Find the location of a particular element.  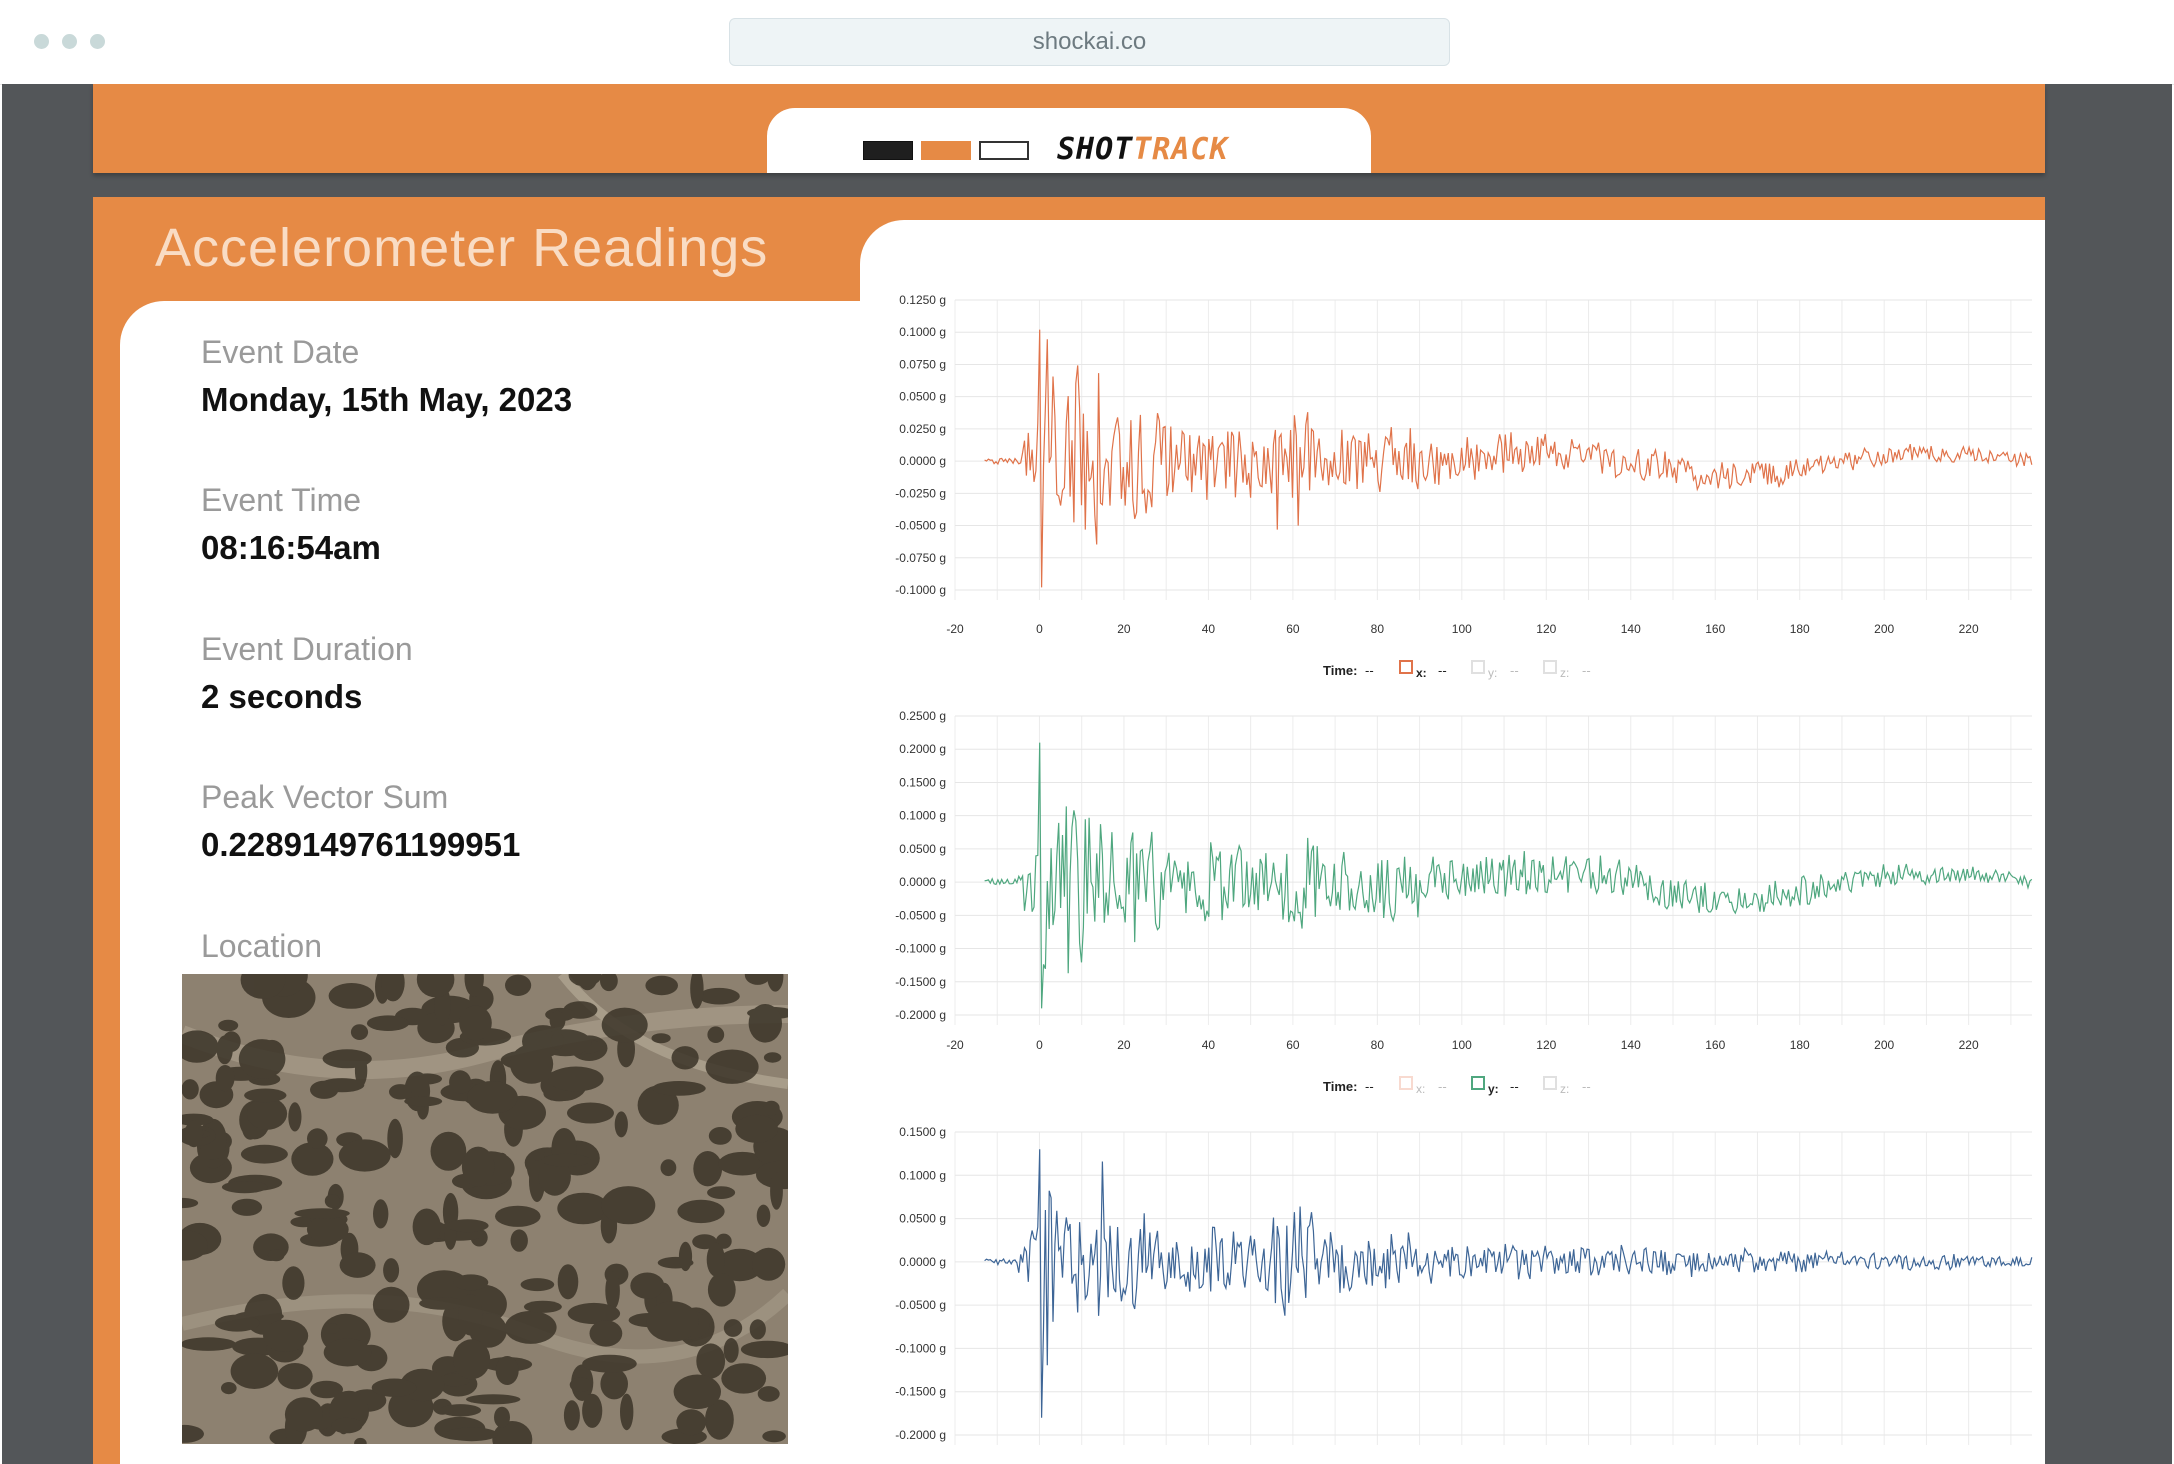

logo-block-dark is located at coordinates (888, 150).